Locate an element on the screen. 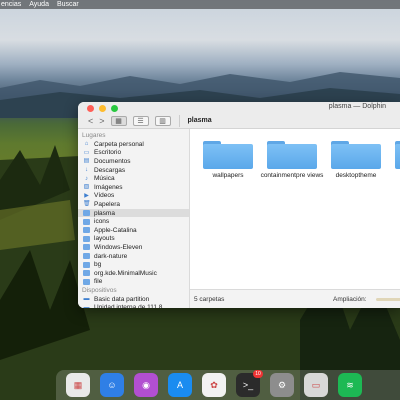 The height and width of the screenshot is (400, 400). status-bar: 5 carpetas Ampliación: is located at coordinates (295, 298).